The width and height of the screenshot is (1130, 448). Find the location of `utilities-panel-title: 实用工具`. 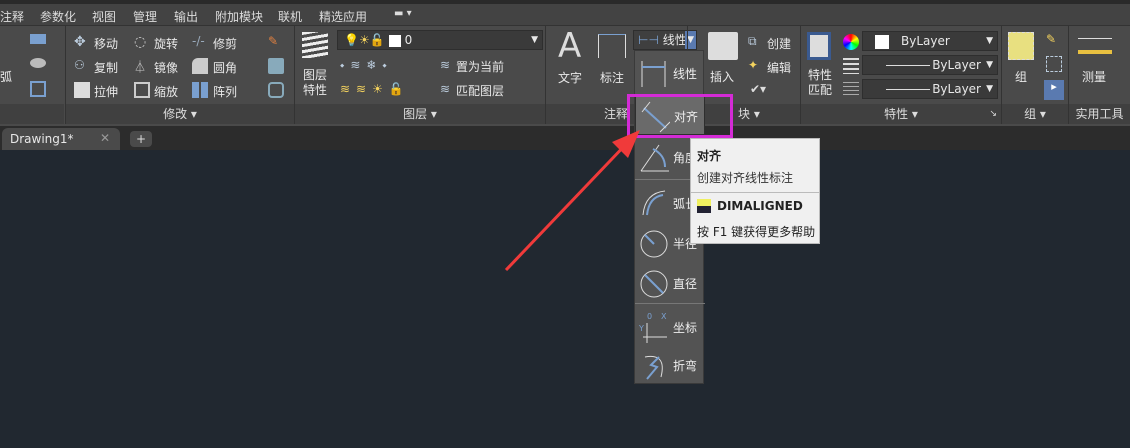

utilities-panel-title: 实用工具 is located at coordinates (1099, 114).